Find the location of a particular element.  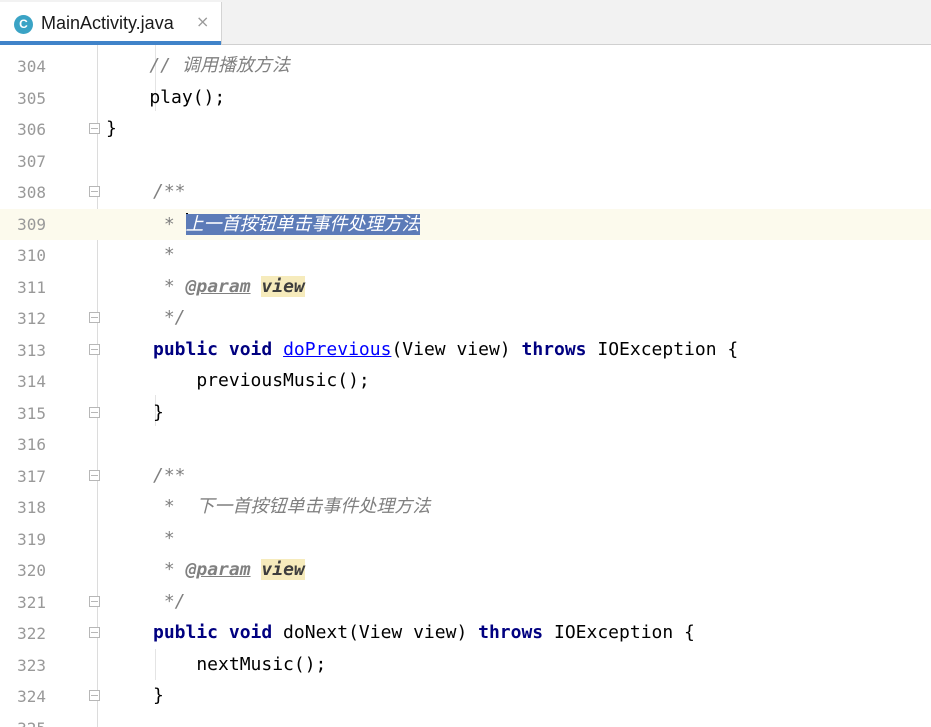

code-line: 311 * @param view is located at coordinates (465, 287).